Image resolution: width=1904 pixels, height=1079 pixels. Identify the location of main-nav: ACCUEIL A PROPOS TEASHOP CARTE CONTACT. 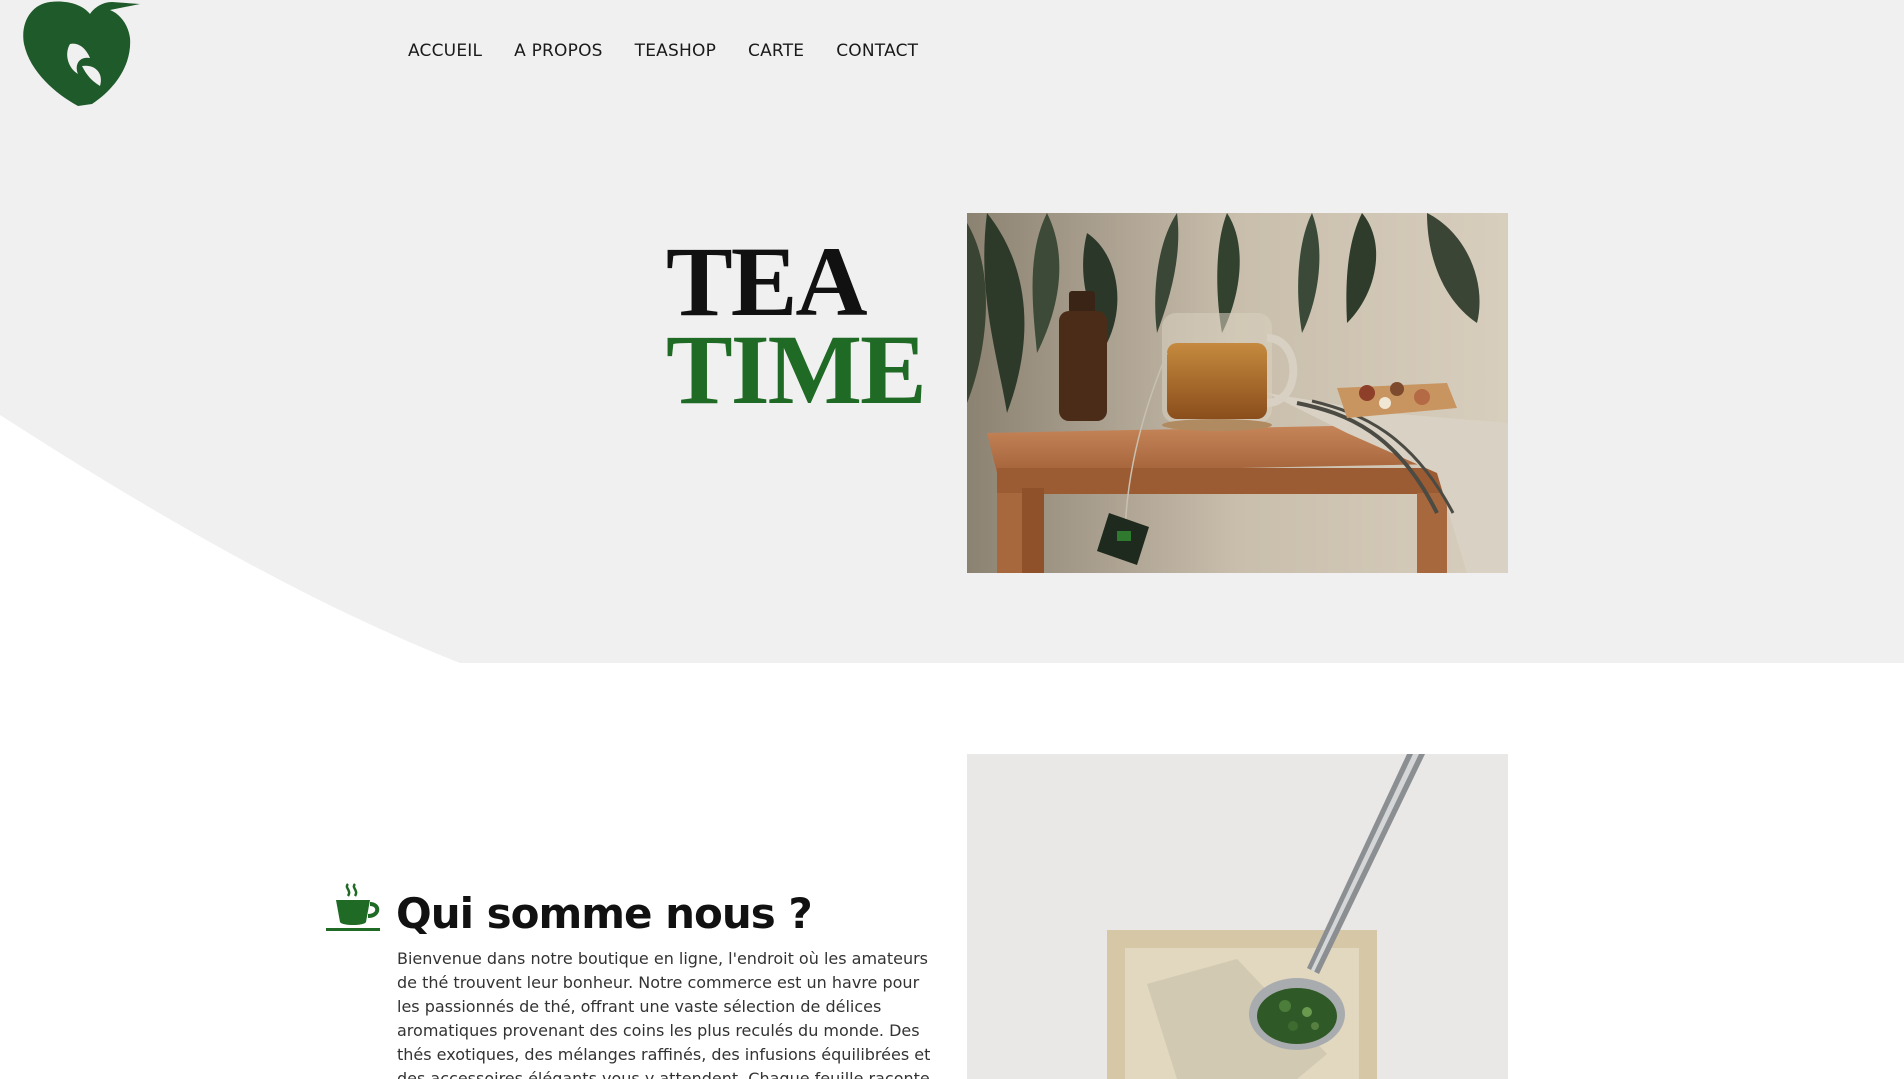
(663, 51).